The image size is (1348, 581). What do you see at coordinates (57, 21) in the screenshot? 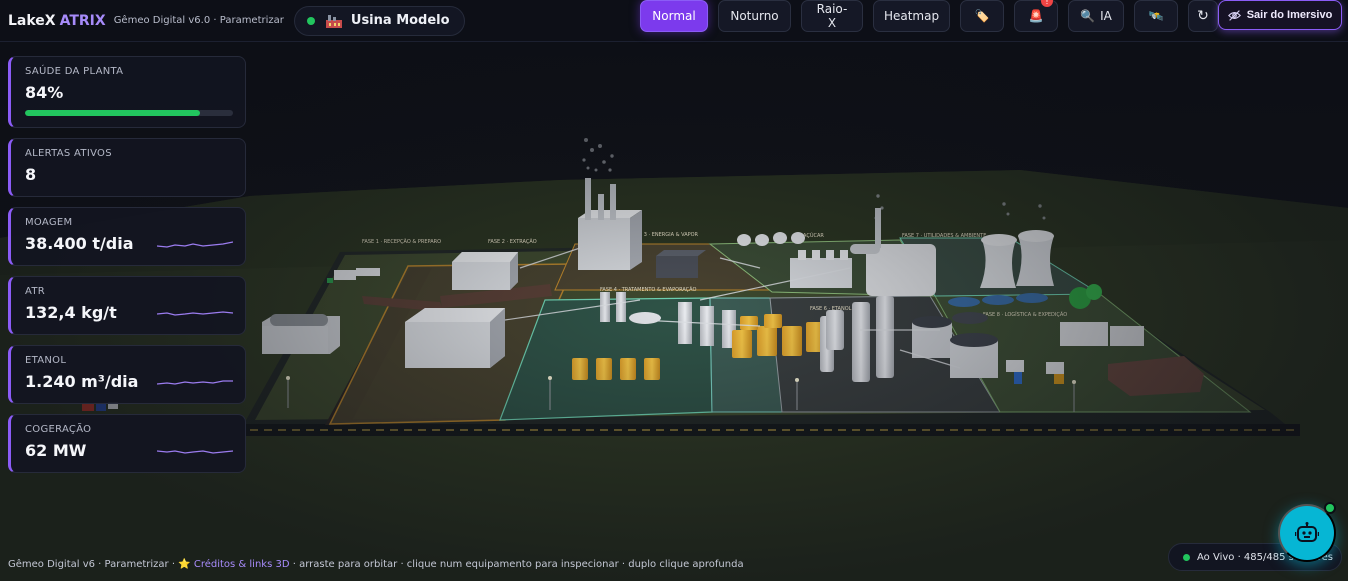
I see `brand-logo: LakeX ATRIX` at bounding box center [57, 21].